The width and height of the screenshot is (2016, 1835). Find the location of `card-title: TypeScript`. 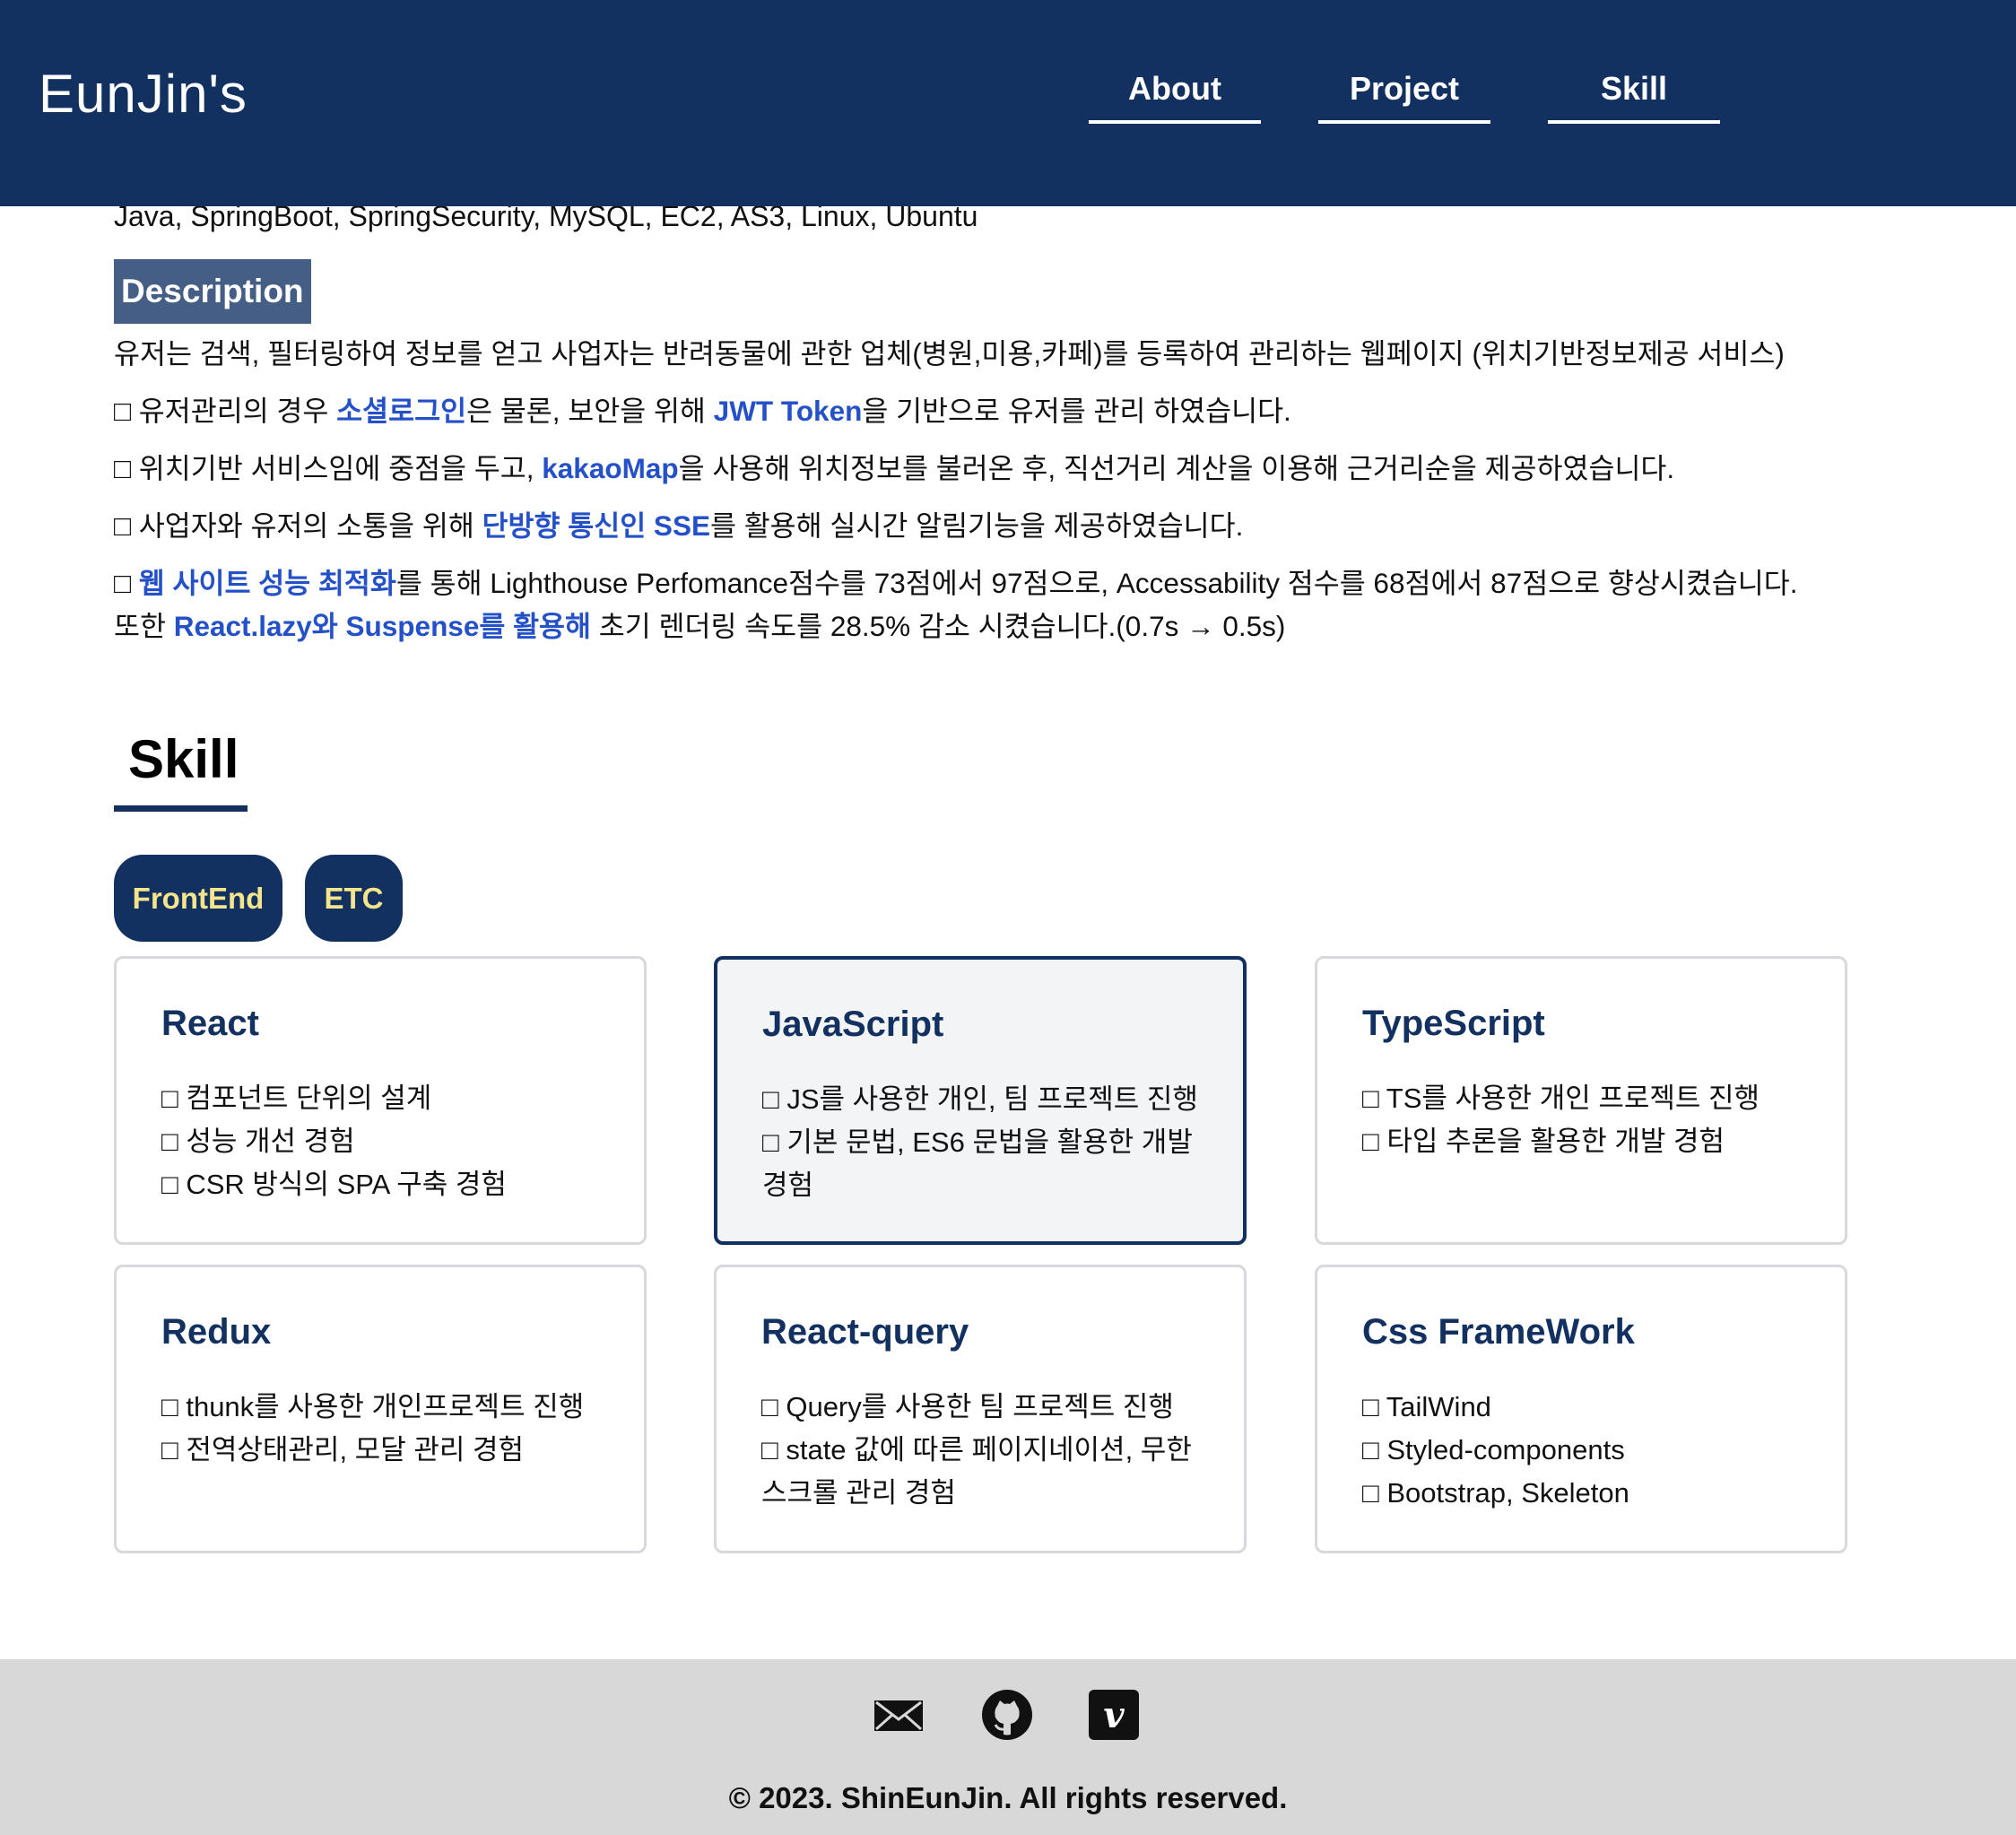

card-title: TypeScript is located at coordinates (1453, 1023).